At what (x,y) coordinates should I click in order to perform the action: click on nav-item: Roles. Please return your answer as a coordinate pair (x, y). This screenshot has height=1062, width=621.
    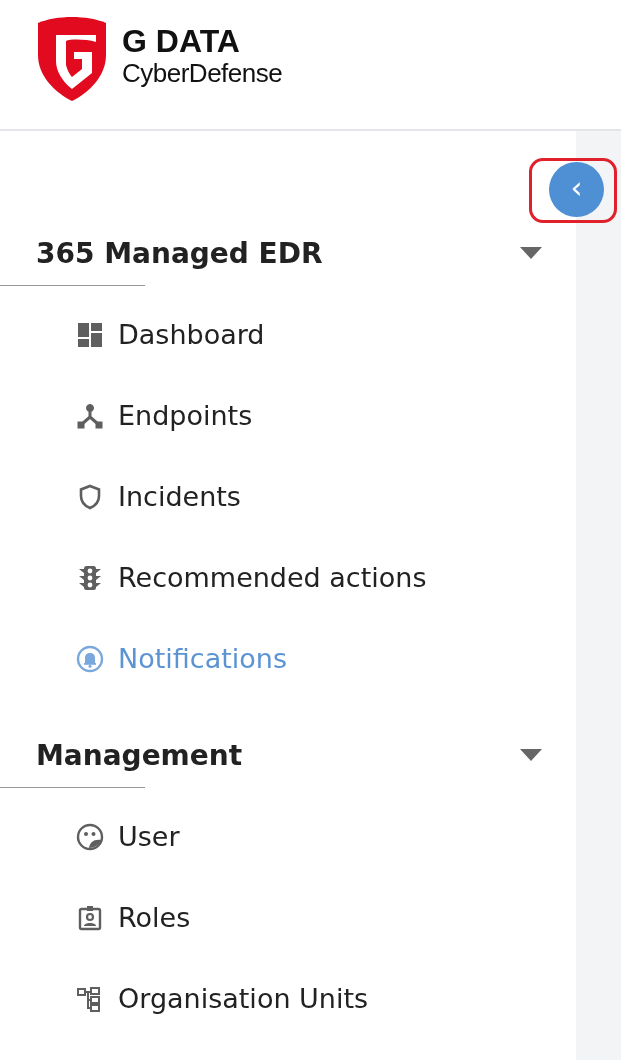
    Looking at the image, I should click on (98, 917).